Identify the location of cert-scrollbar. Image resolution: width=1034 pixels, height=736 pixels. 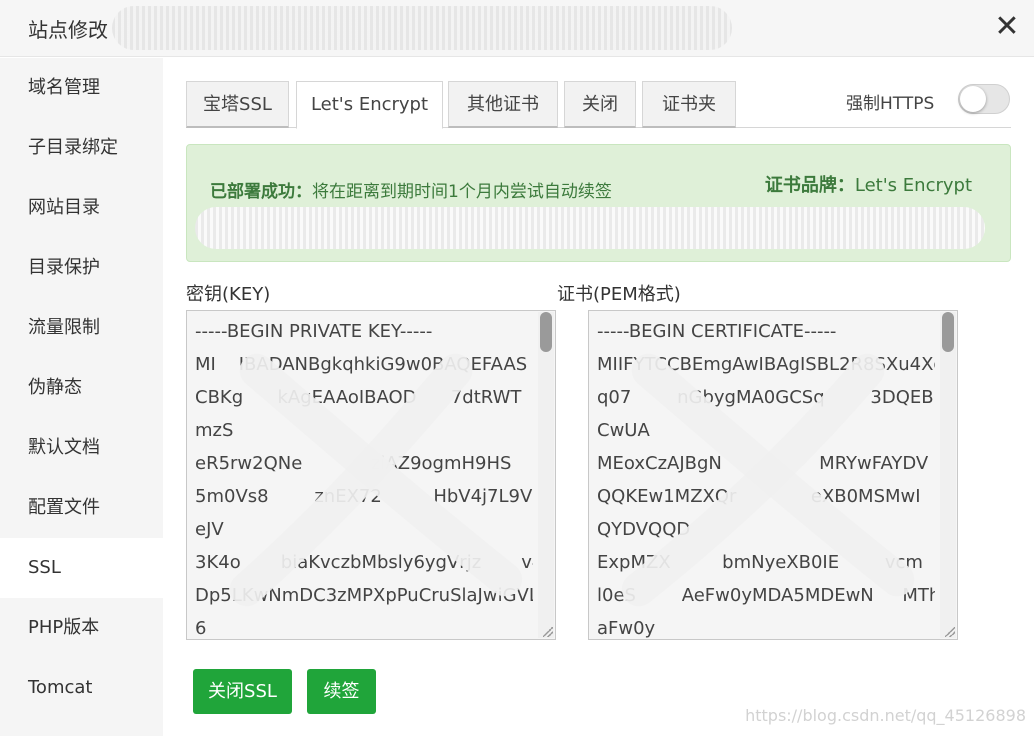
(948, 475).